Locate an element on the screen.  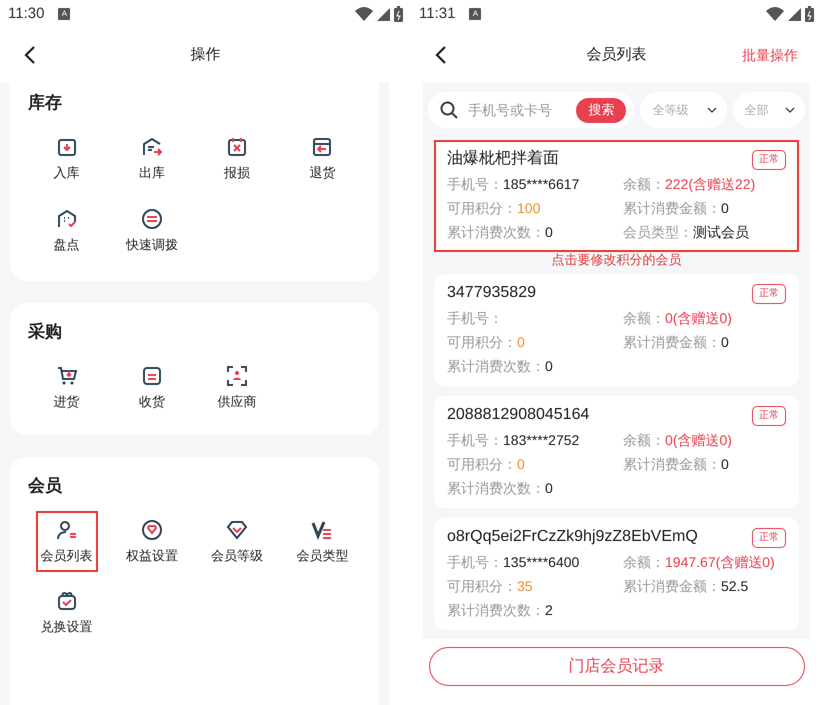
member-card: 油爆枇杷拌着面 正常 手机号：185****6617 余额：222(含赠送22) 可用积分：100 累计消费金额：0 累计消费次数：0 会员类型：测试会员 is located at coordinates (616, 196).